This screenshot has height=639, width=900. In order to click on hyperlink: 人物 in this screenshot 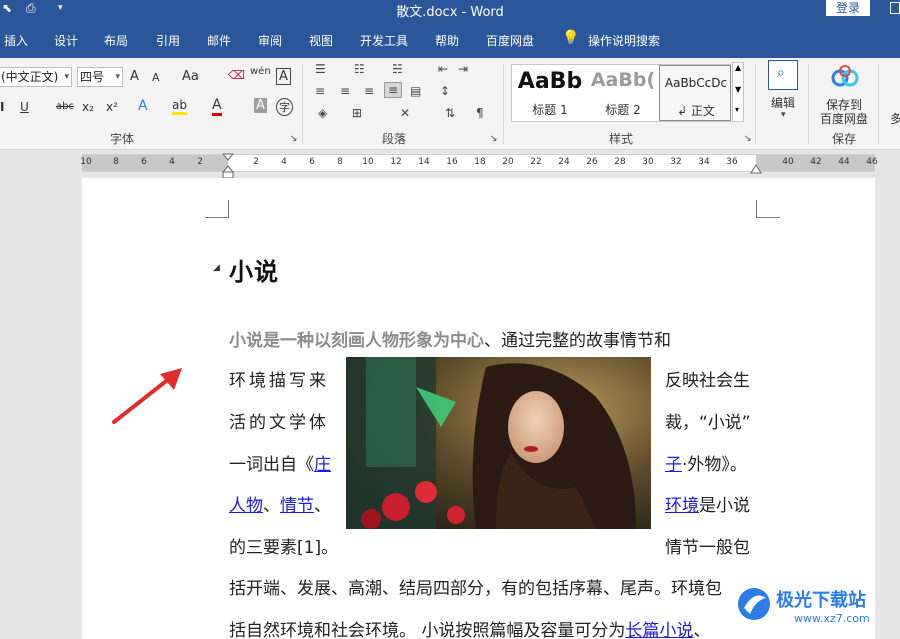, I will do `click(246, 506)`.